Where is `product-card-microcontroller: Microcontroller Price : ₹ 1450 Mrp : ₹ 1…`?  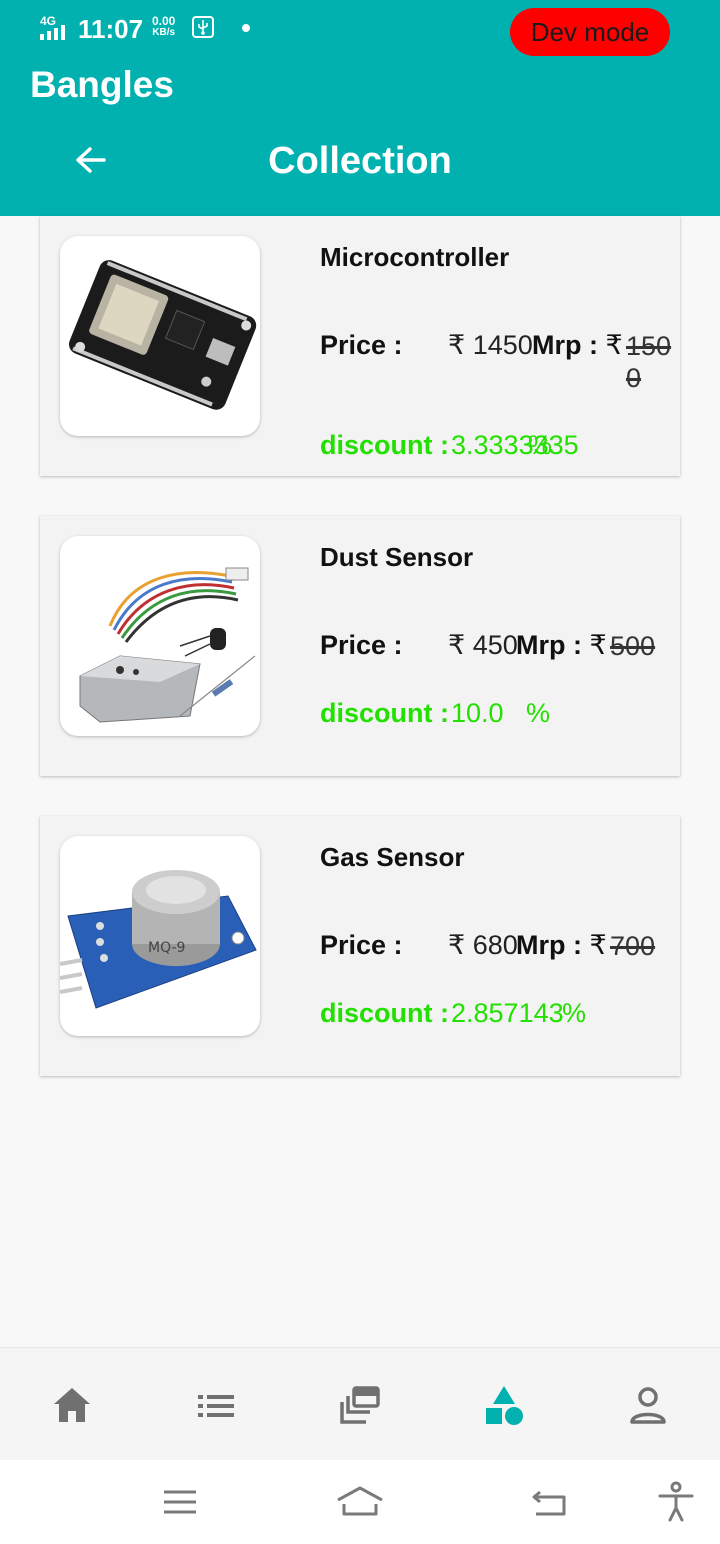
product-card-microcontroller: Microcontroller Price : ₹ 1450 Mrp : ₹ 1… is located at coordinates (360, 346).